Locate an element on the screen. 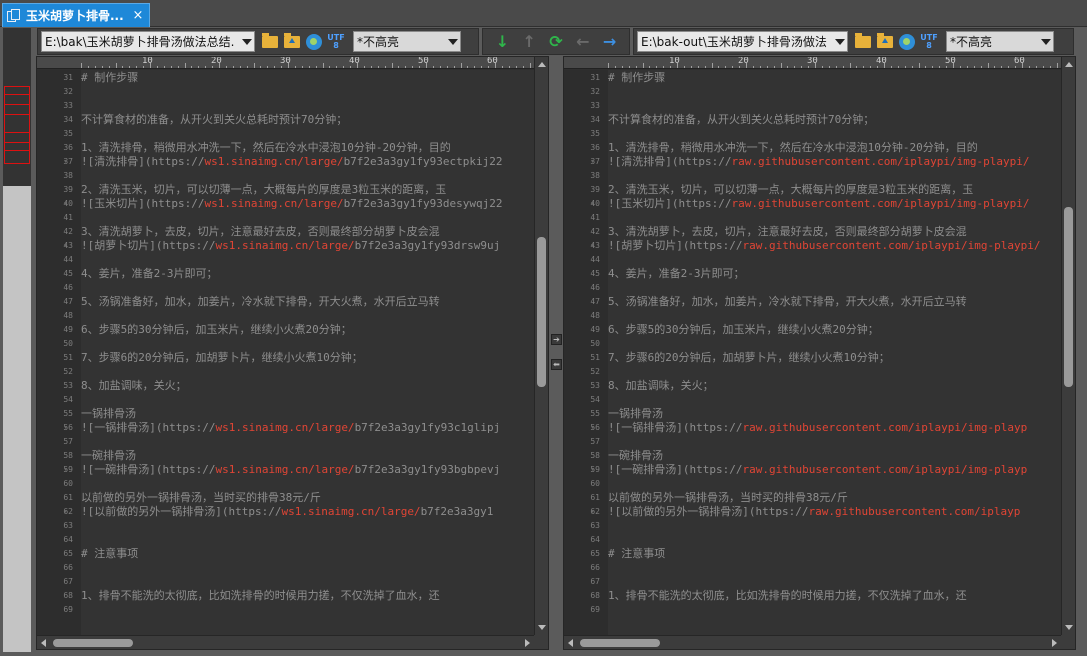 Image resolution: width=1087 pixels, height=656 pixels. next-diff-icon: ↓ is located at coordinates (502, 41).